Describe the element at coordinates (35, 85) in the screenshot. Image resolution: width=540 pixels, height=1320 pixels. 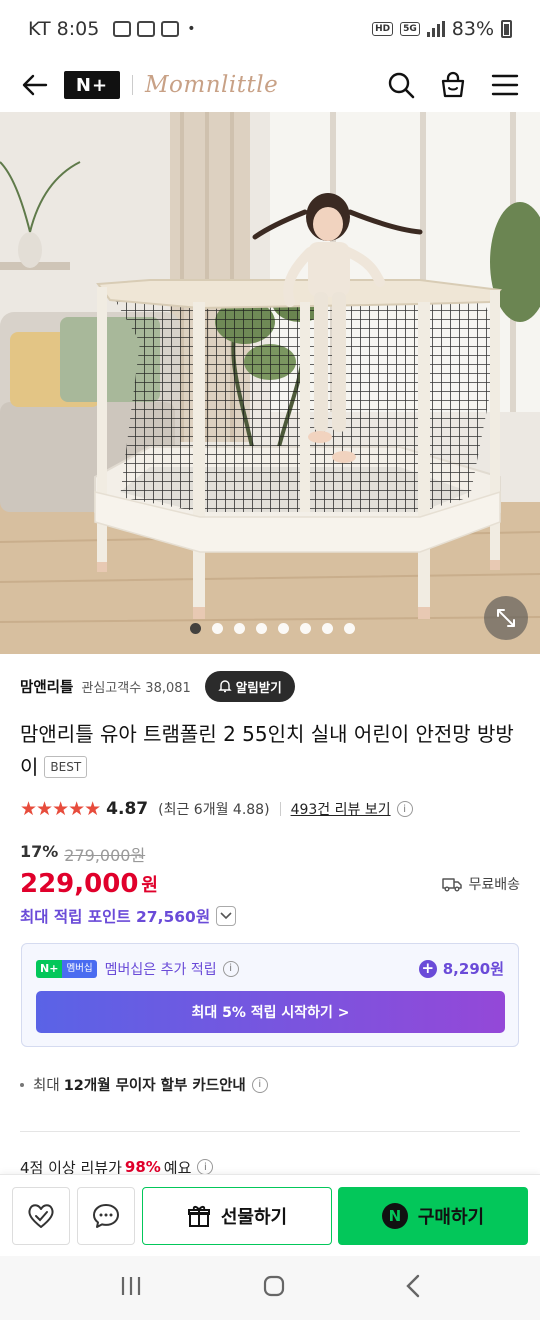
I see `back-icon` at that location.